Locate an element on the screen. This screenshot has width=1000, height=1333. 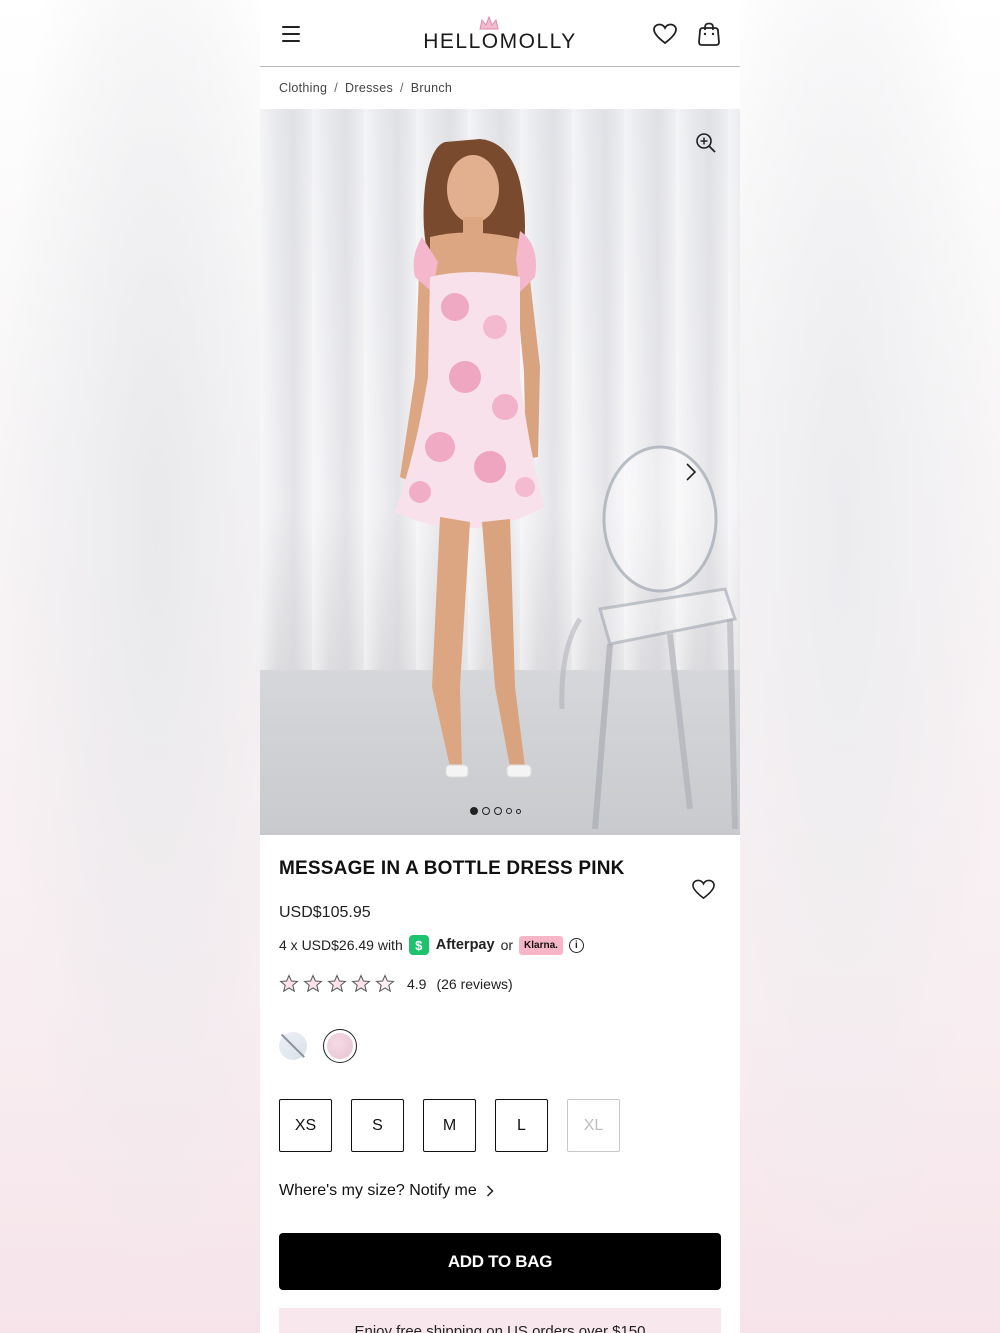
zoom-in-icon is located at coordinates (706, 143).